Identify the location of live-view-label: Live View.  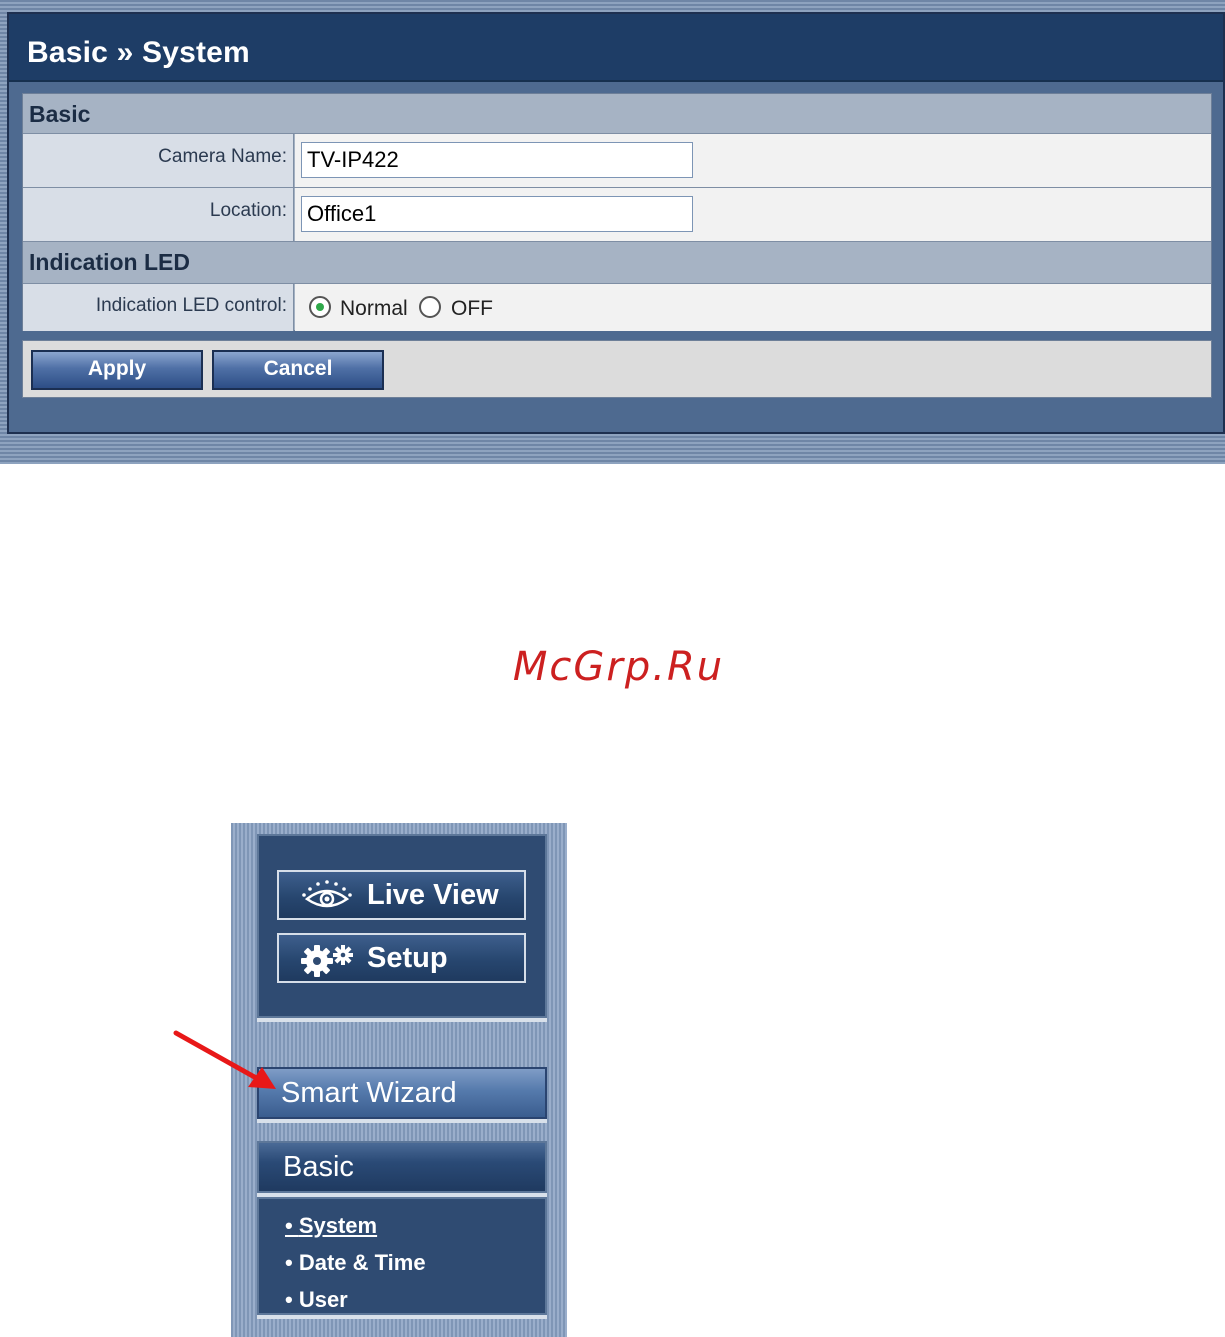
(433, 895).